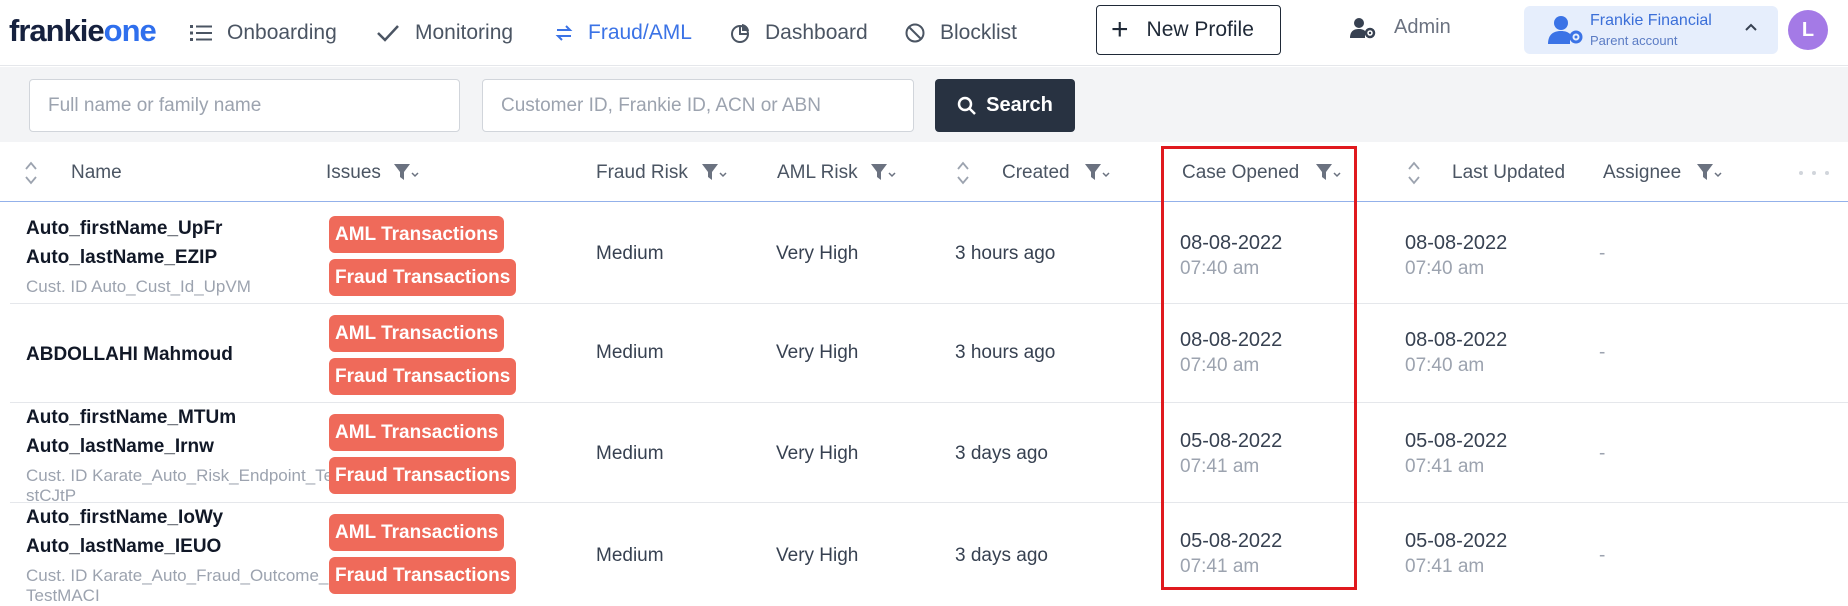 Image resolution: width=1848 pixels, height=606 pixels. Describe the element at coordinates (564, 33) in the screenshot. I see `transfer-arrows-icon` at that location.